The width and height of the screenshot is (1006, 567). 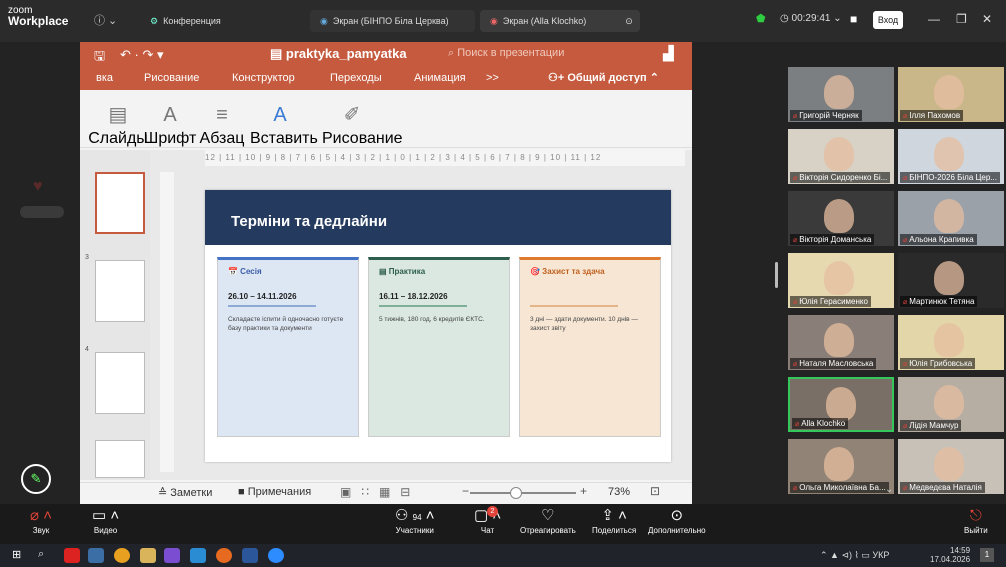 I want to click on react-button: ♡ Отреагировать, so click(x=548, y=520).